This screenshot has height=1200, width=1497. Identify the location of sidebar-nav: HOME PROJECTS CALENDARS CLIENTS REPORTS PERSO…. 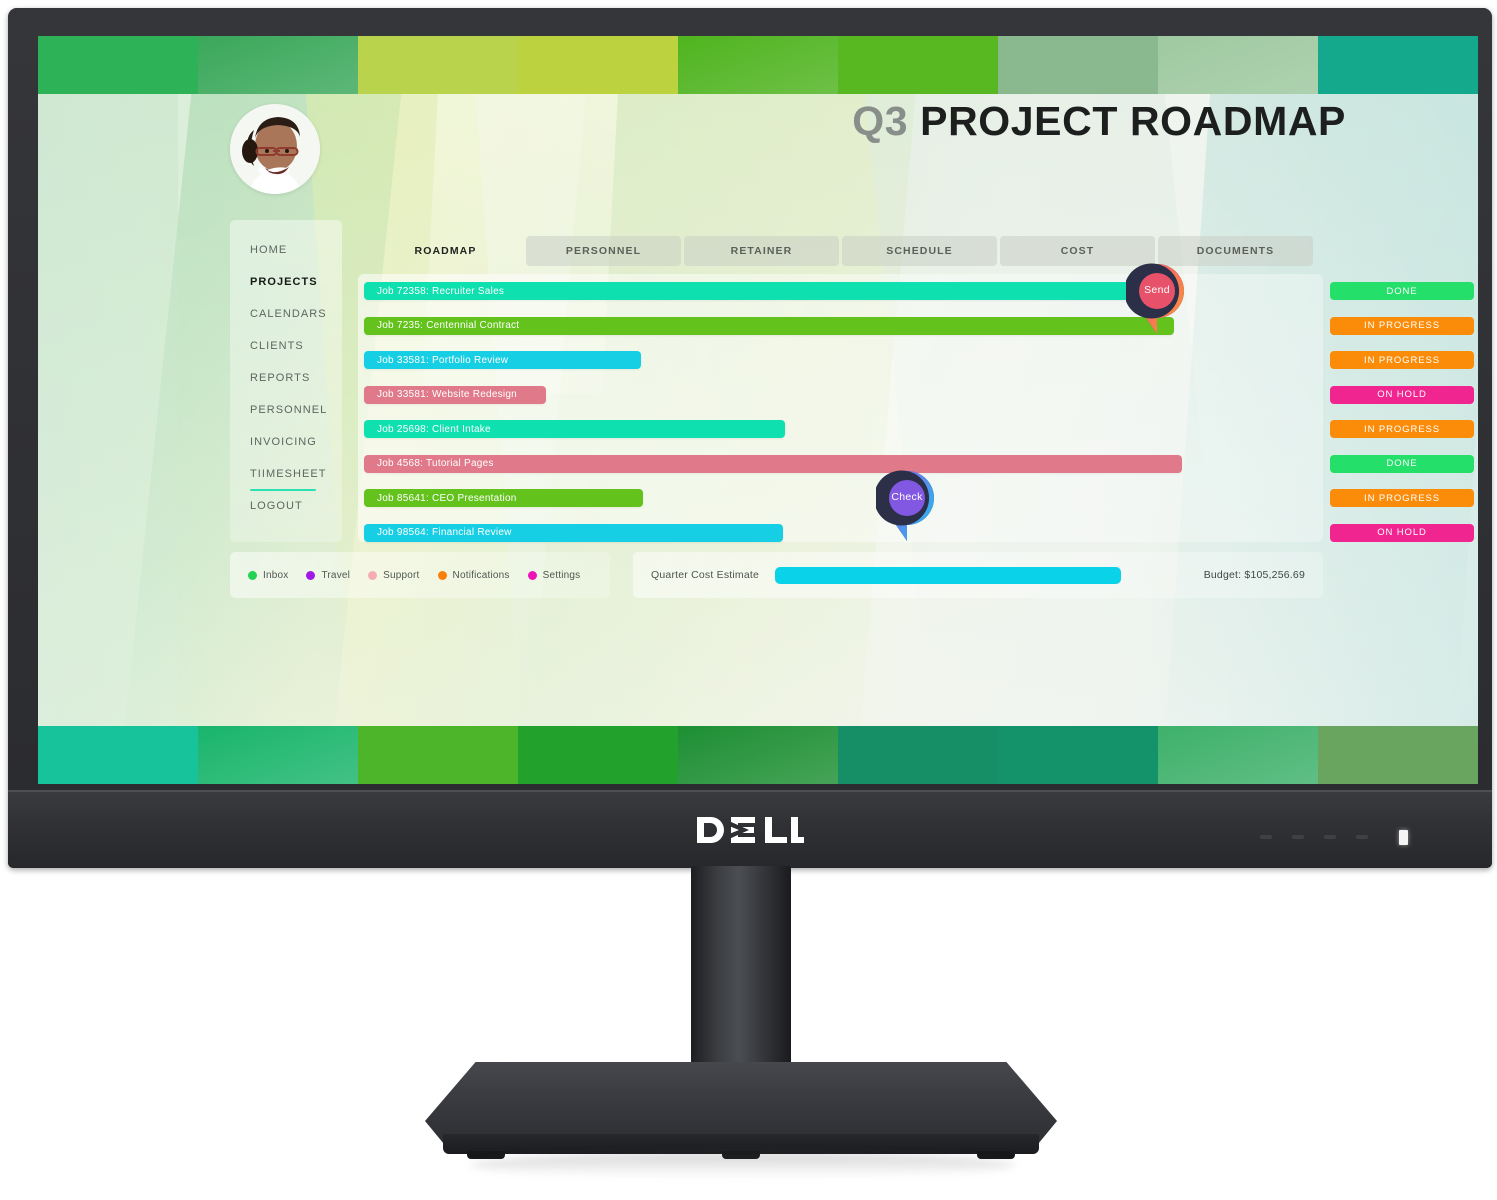
(286, 381).